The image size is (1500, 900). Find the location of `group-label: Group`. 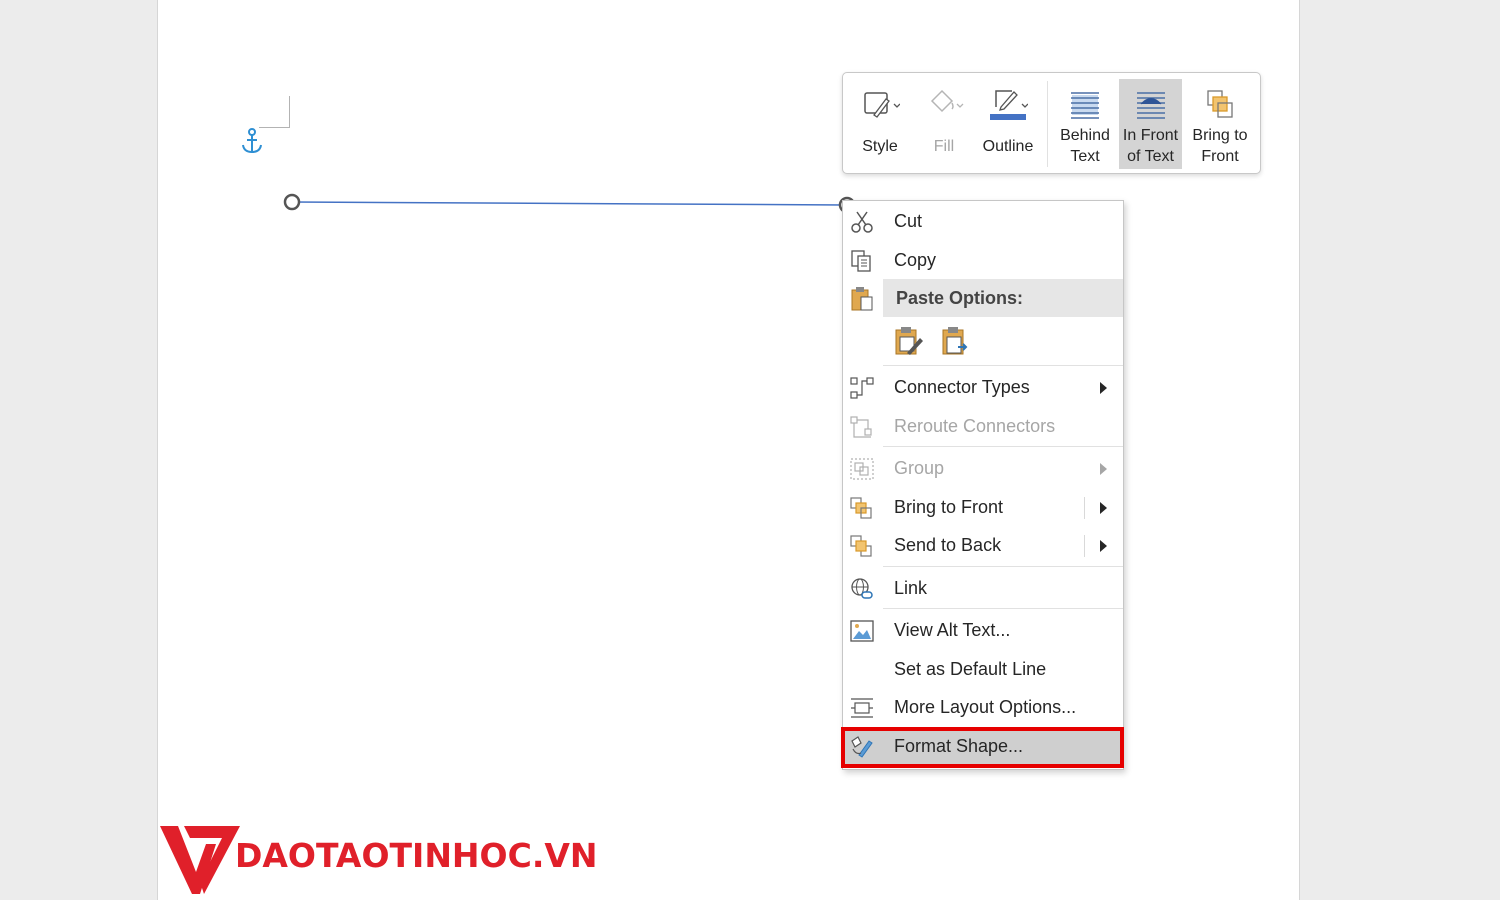

group-label: Group is located at coordinates (919, 468).